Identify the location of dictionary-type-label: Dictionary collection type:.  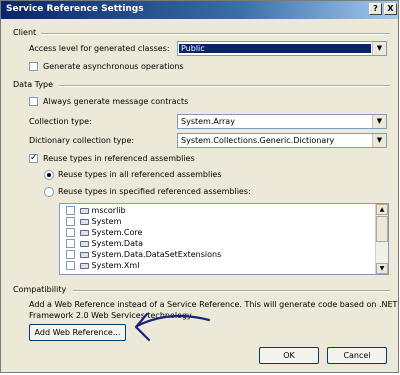
(82, 140).